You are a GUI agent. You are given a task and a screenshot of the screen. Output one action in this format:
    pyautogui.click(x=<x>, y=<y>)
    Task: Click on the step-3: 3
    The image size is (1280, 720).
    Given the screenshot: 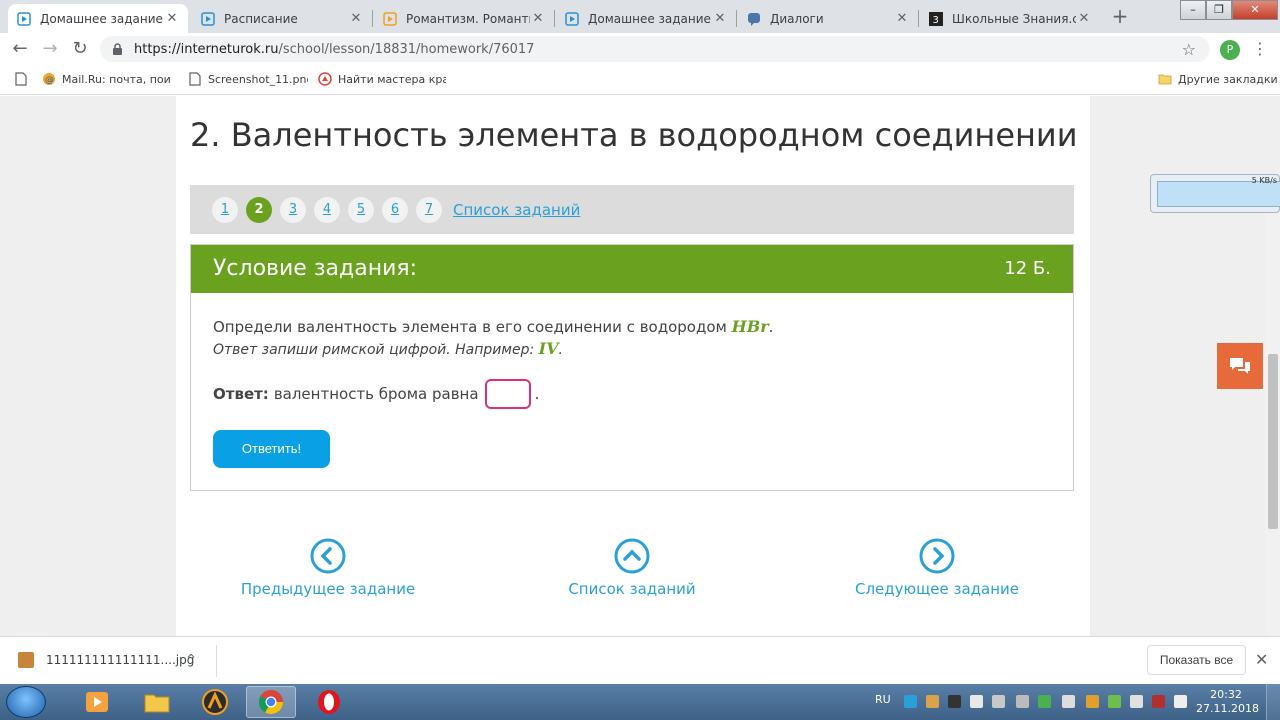 What is the action you would take?
    pyautogui.click(x=293, y=210)
    